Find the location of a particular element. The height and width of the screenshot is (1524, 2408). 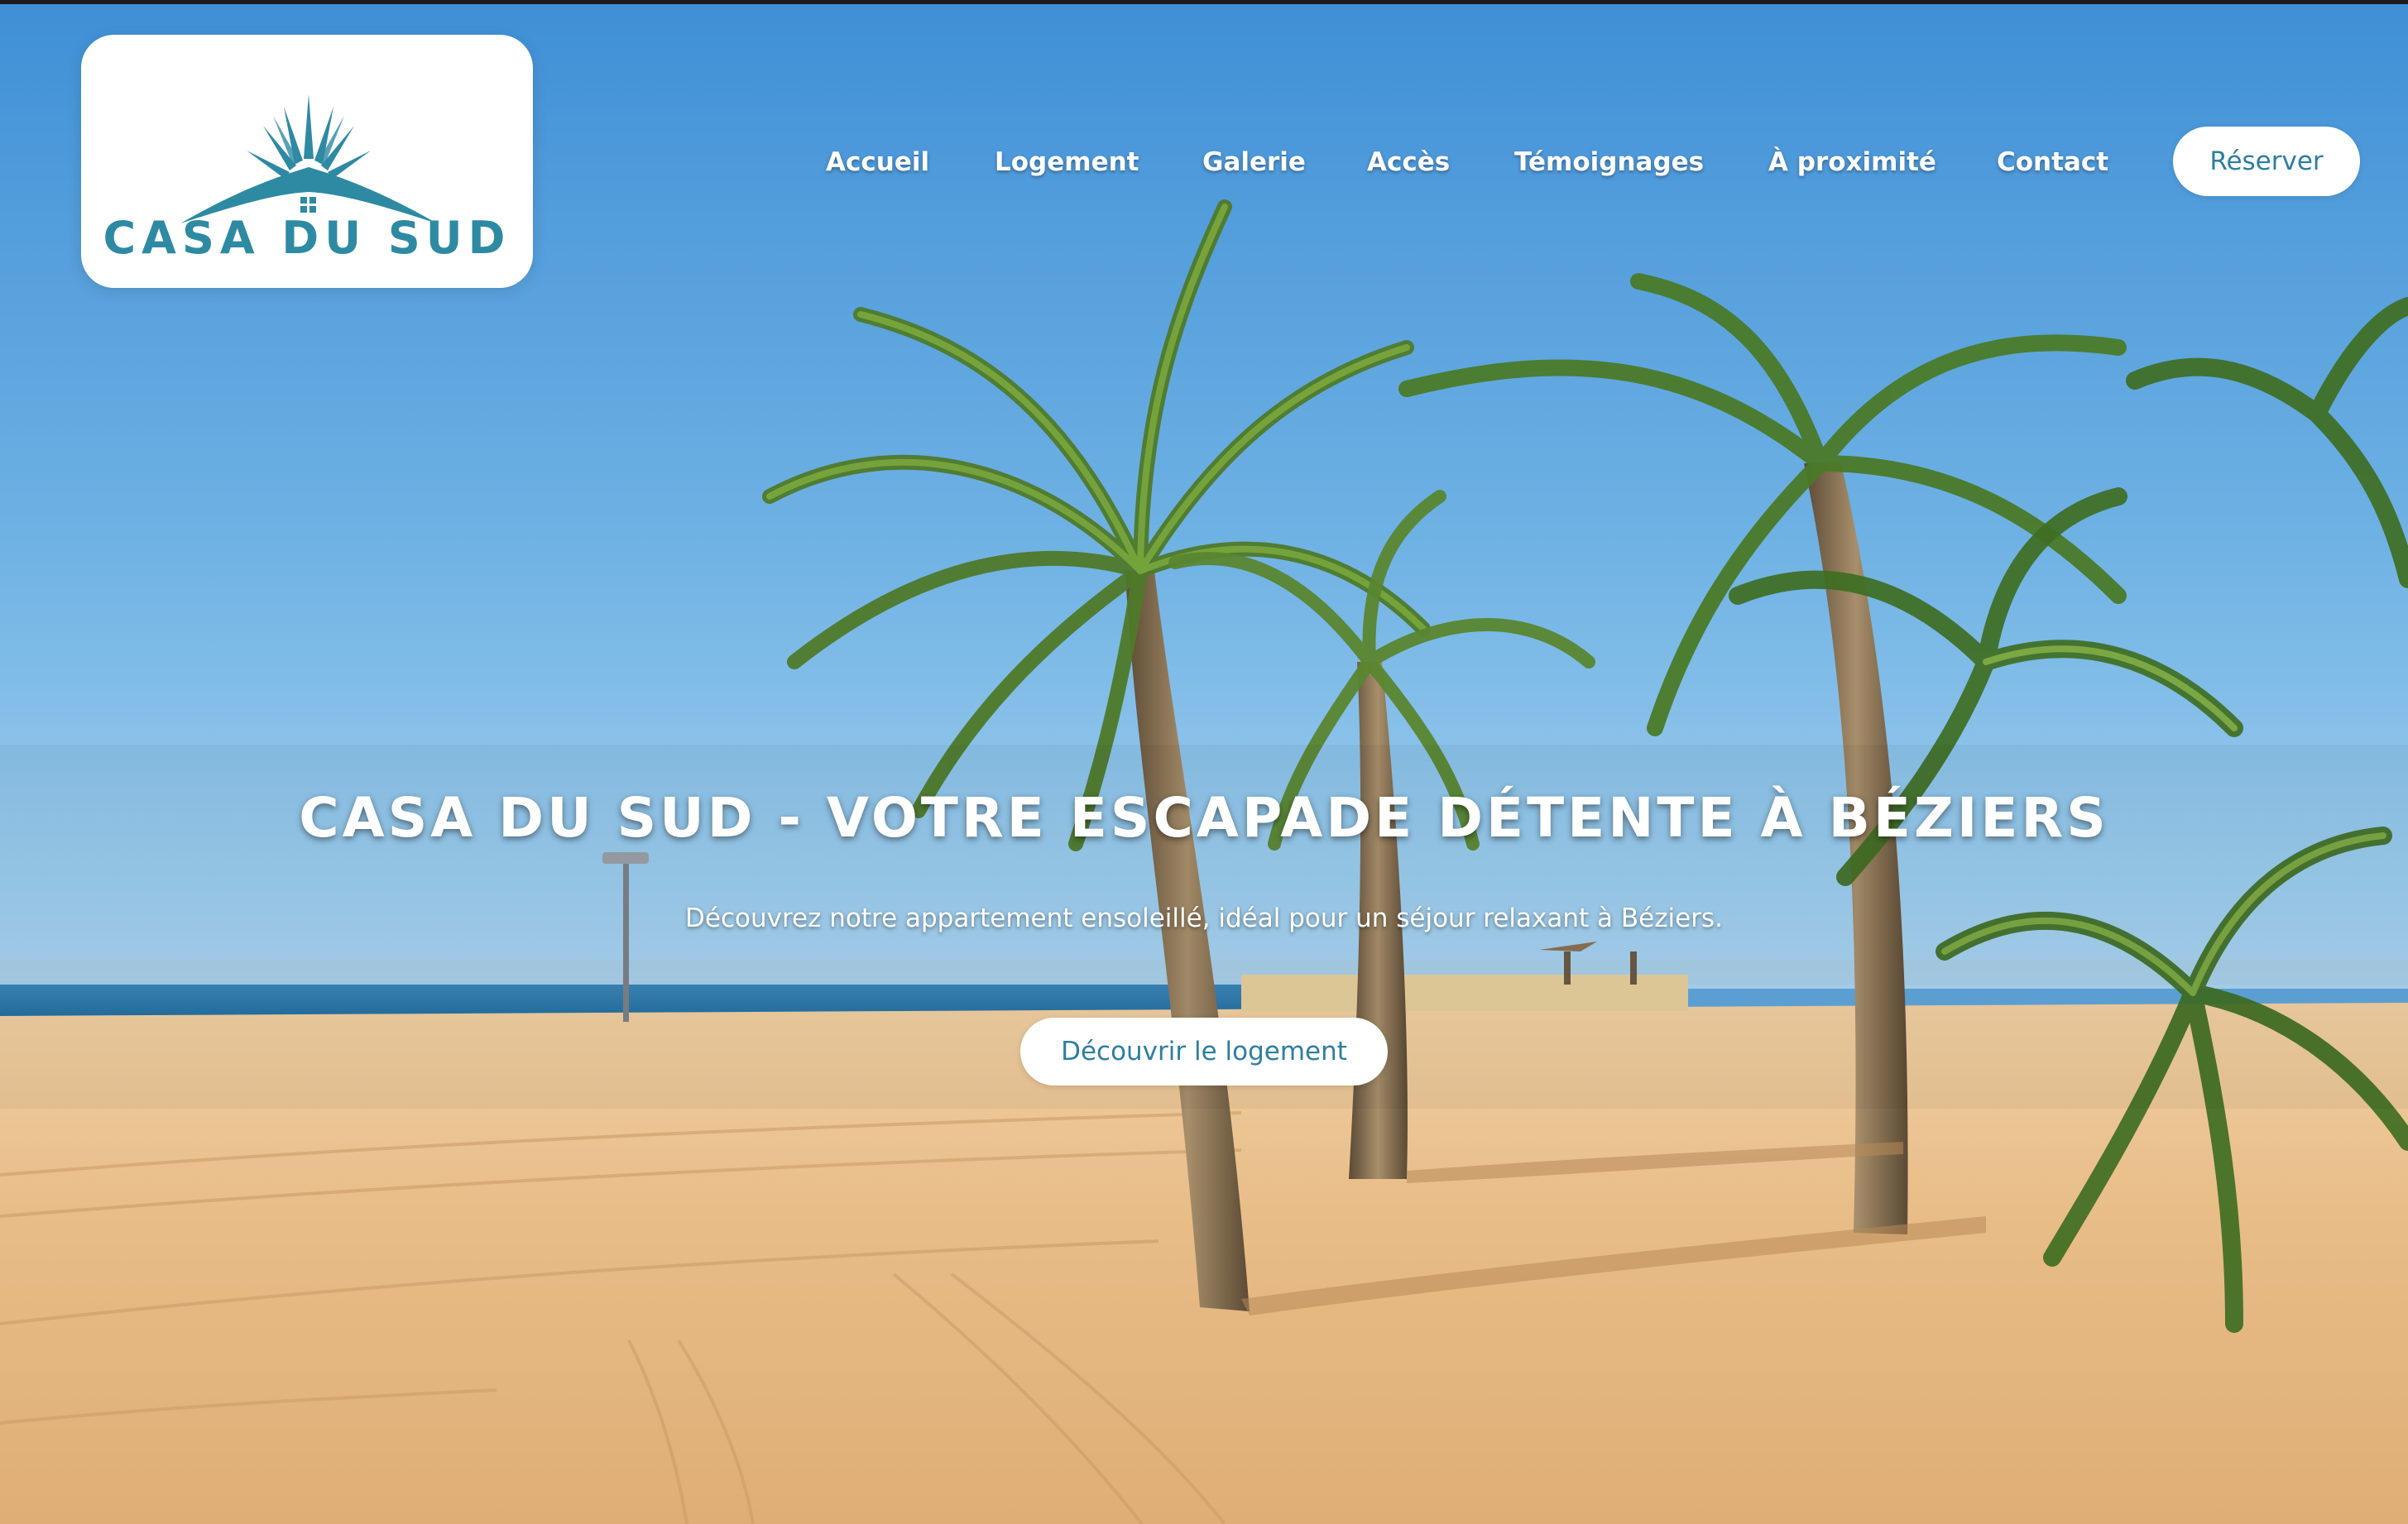

top-border is located at coordinates (1204, 2).